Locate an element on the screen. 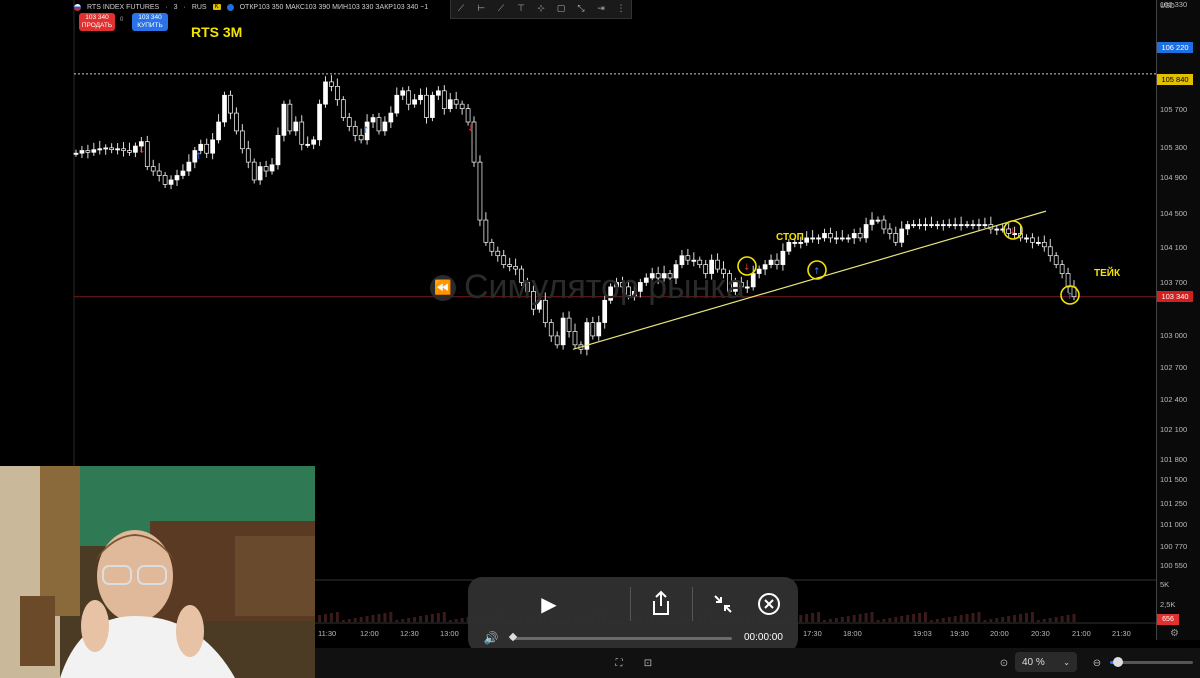 The height and width of the screenshot is (678, 1200). k-badge-icon: K is located at coordinates (216, 7).